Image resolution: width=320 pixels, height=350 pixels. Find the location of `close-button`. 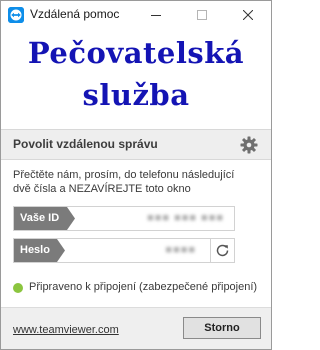

close-button is located at coordinates (248, 15).